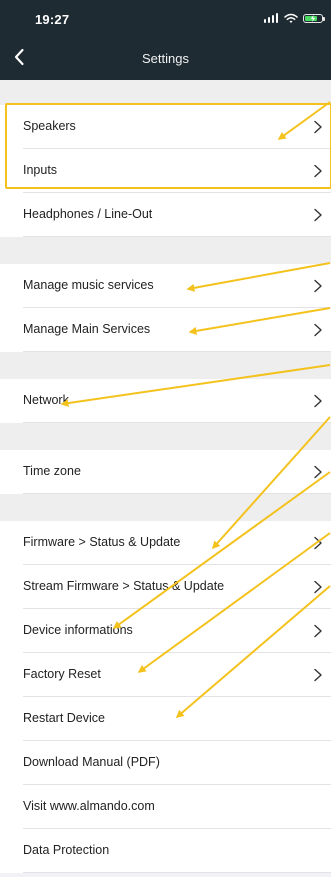  I want to click on settings-item-label: Factory Reset, so click(62, 674).